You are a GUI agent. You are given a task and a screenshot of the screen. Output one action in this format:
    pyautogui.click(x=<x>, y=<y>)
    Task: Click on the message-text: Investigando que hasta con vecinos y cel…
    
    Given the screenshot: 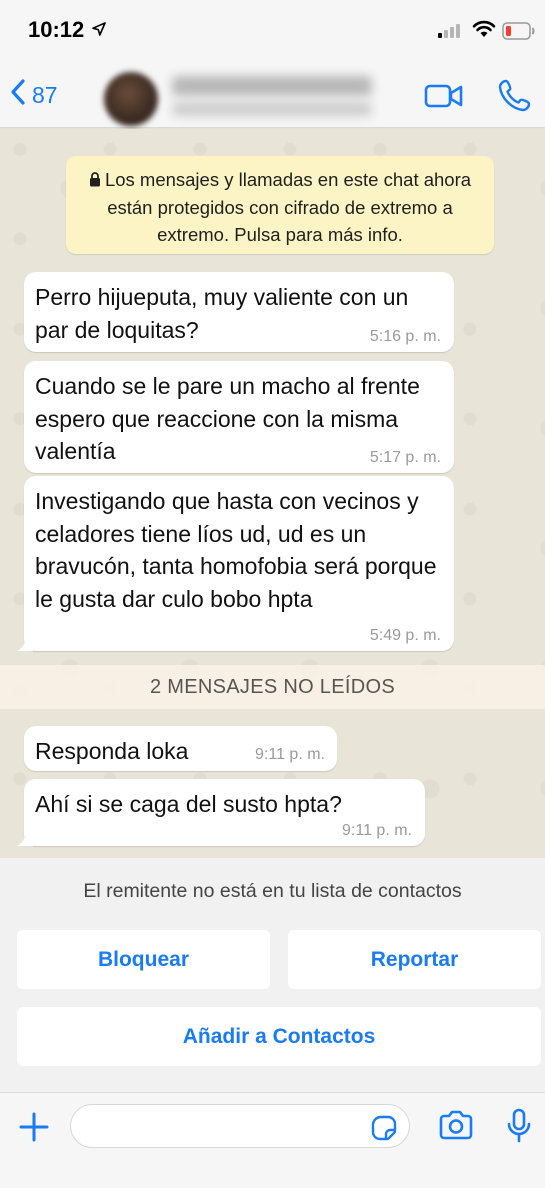 What is the action you would take?
    pyautogui.click(x=236, y=550)
    